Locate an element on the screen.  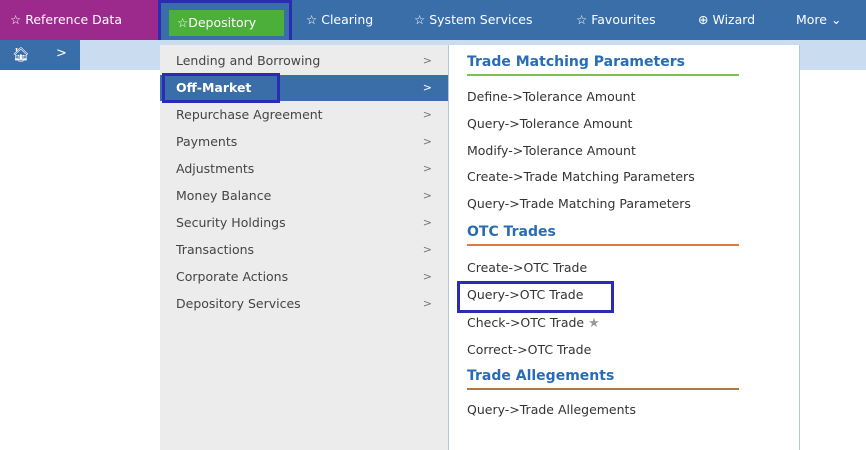
favourite-star-icon: ★ is located at coordinates (594, 323).